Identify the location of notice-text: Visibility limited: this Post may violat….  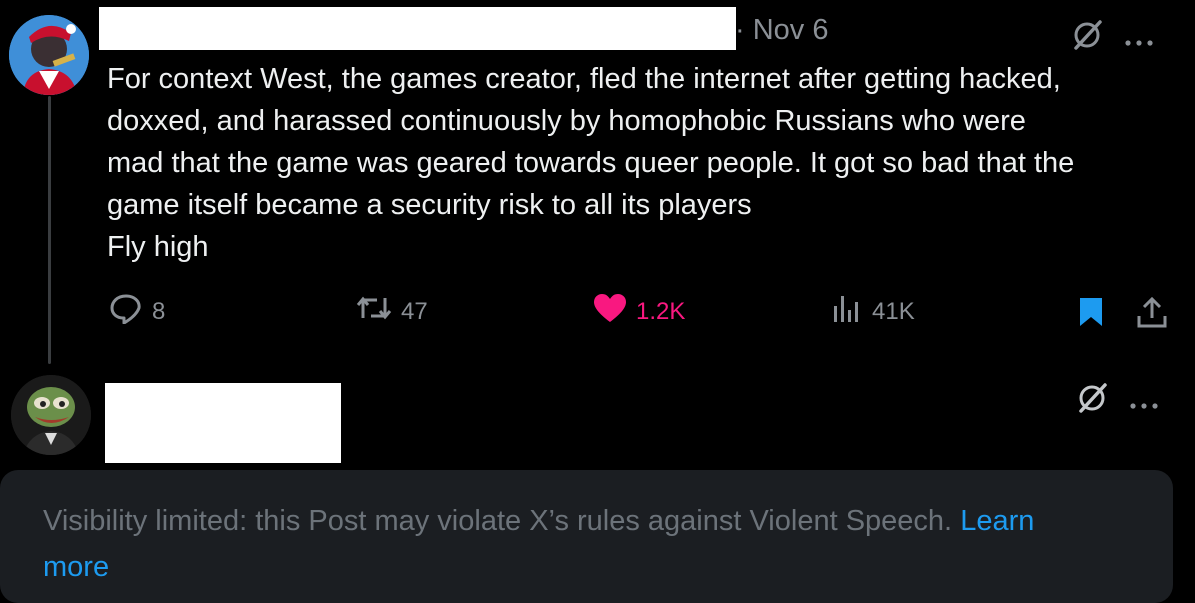
(593, 544).